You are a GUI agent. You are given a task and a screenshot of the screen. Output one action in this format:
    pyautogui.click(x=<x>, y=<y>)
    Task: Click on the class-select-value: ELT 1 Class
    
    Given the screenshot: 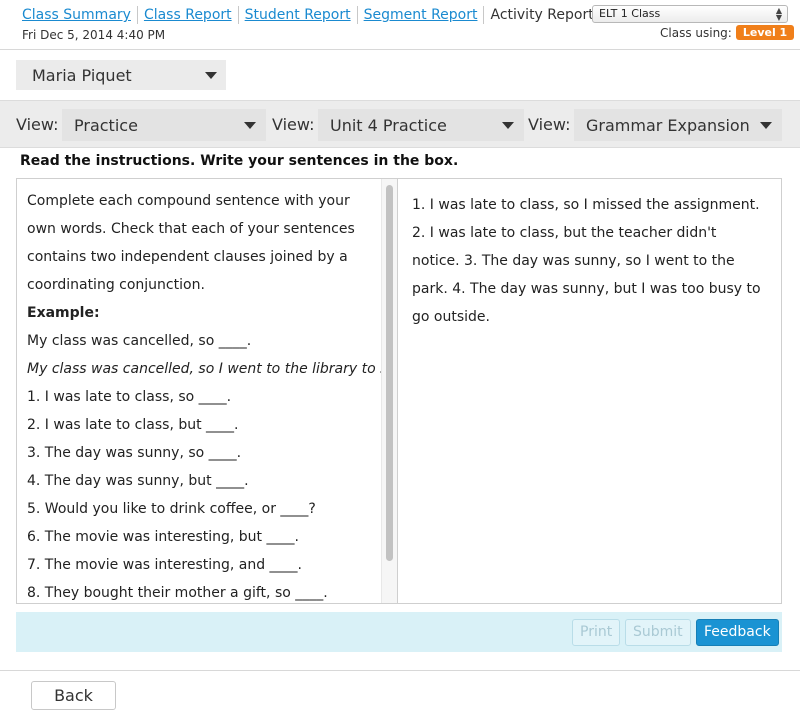 What is the action you would take?
    pyautogui.click(x=630, y=13)
    